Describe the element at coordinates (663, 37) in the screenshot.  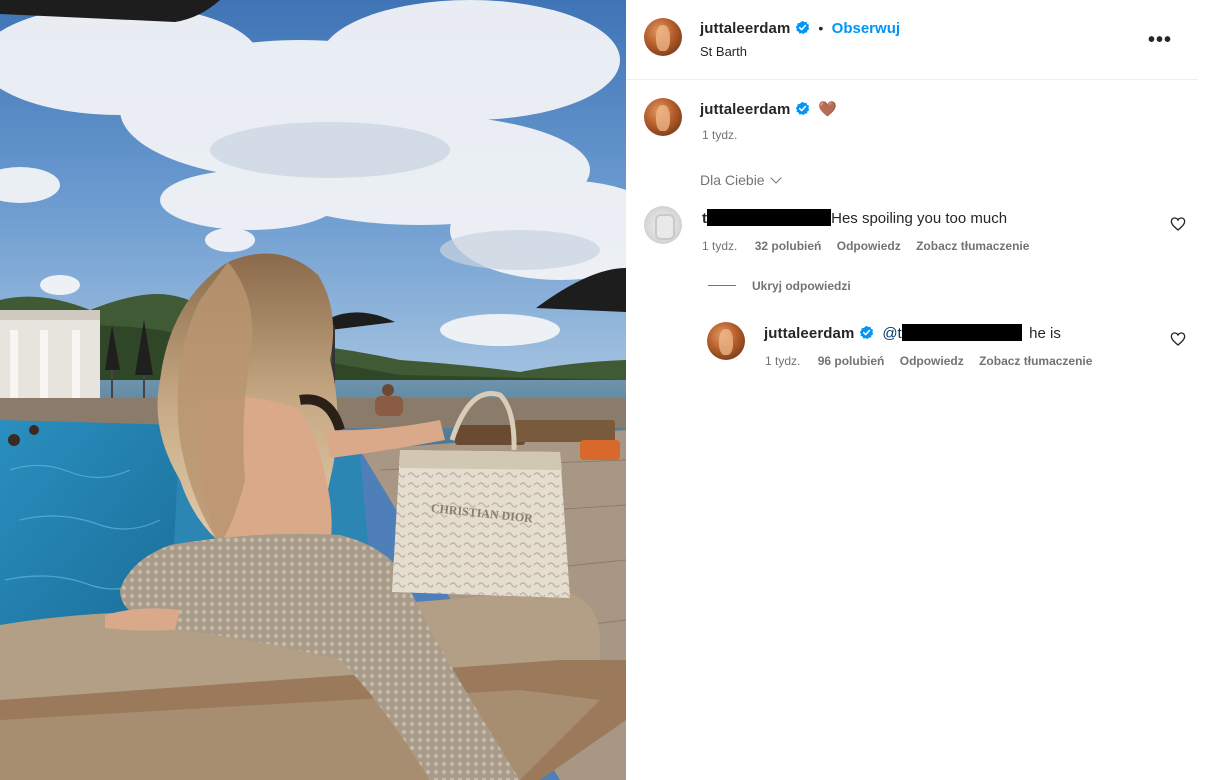
I see `author-avatar` at that location.